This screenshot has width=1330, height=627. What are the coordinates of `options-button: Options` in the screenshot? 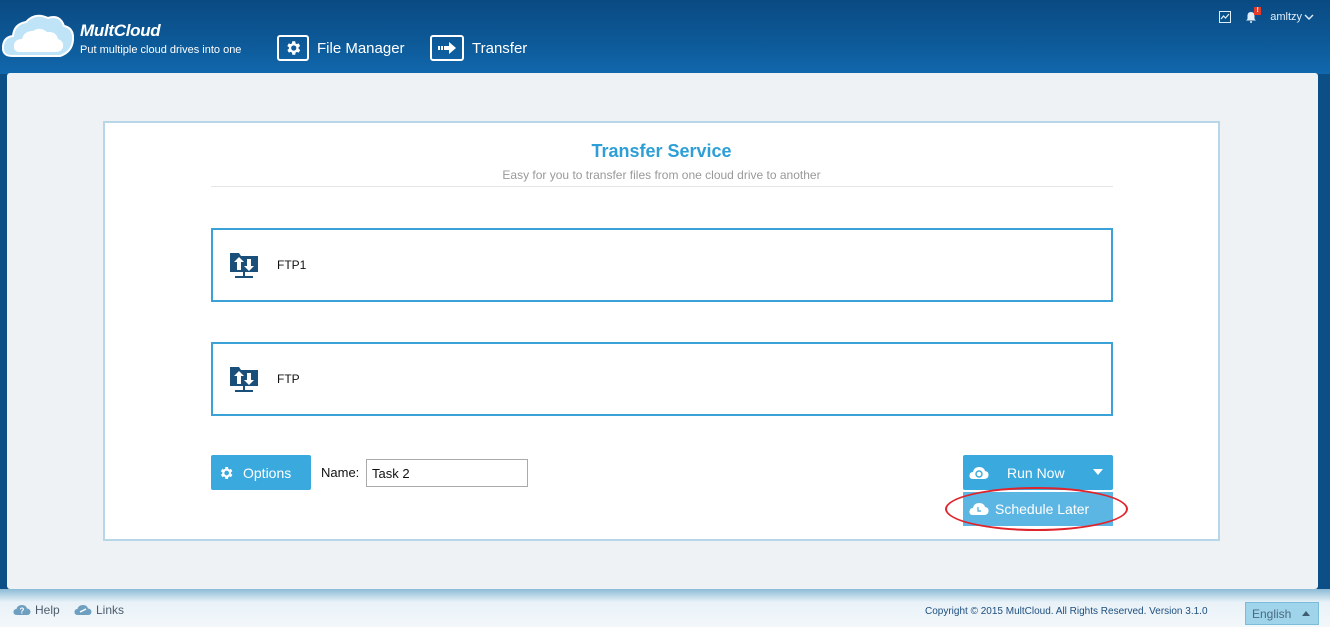 It's located at (261, 472).